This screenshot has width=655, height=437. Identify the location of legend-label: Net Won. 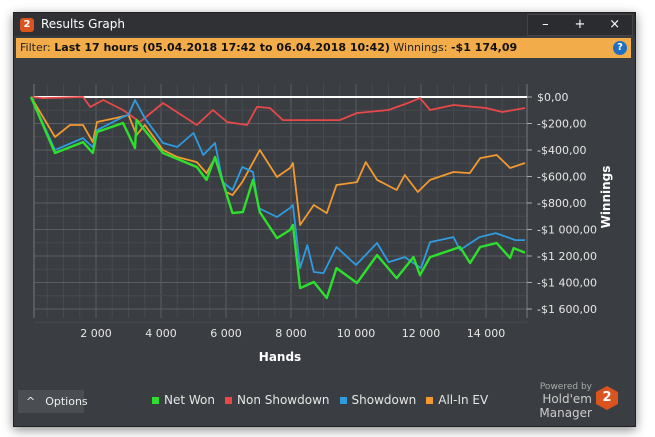
(189, 400).